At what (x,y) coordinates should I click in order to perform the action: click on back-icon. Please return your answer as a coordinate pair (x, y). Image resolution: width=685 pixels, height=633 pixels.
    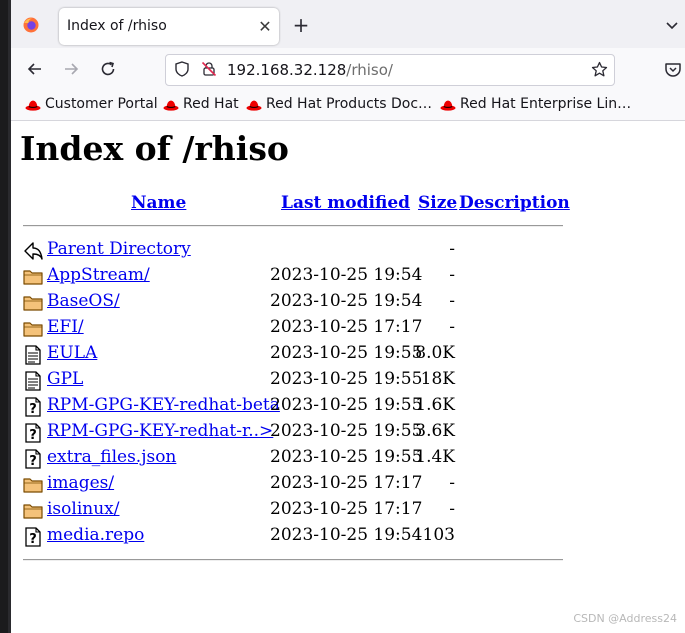
    Looking at the image, I should click on (33, 251).